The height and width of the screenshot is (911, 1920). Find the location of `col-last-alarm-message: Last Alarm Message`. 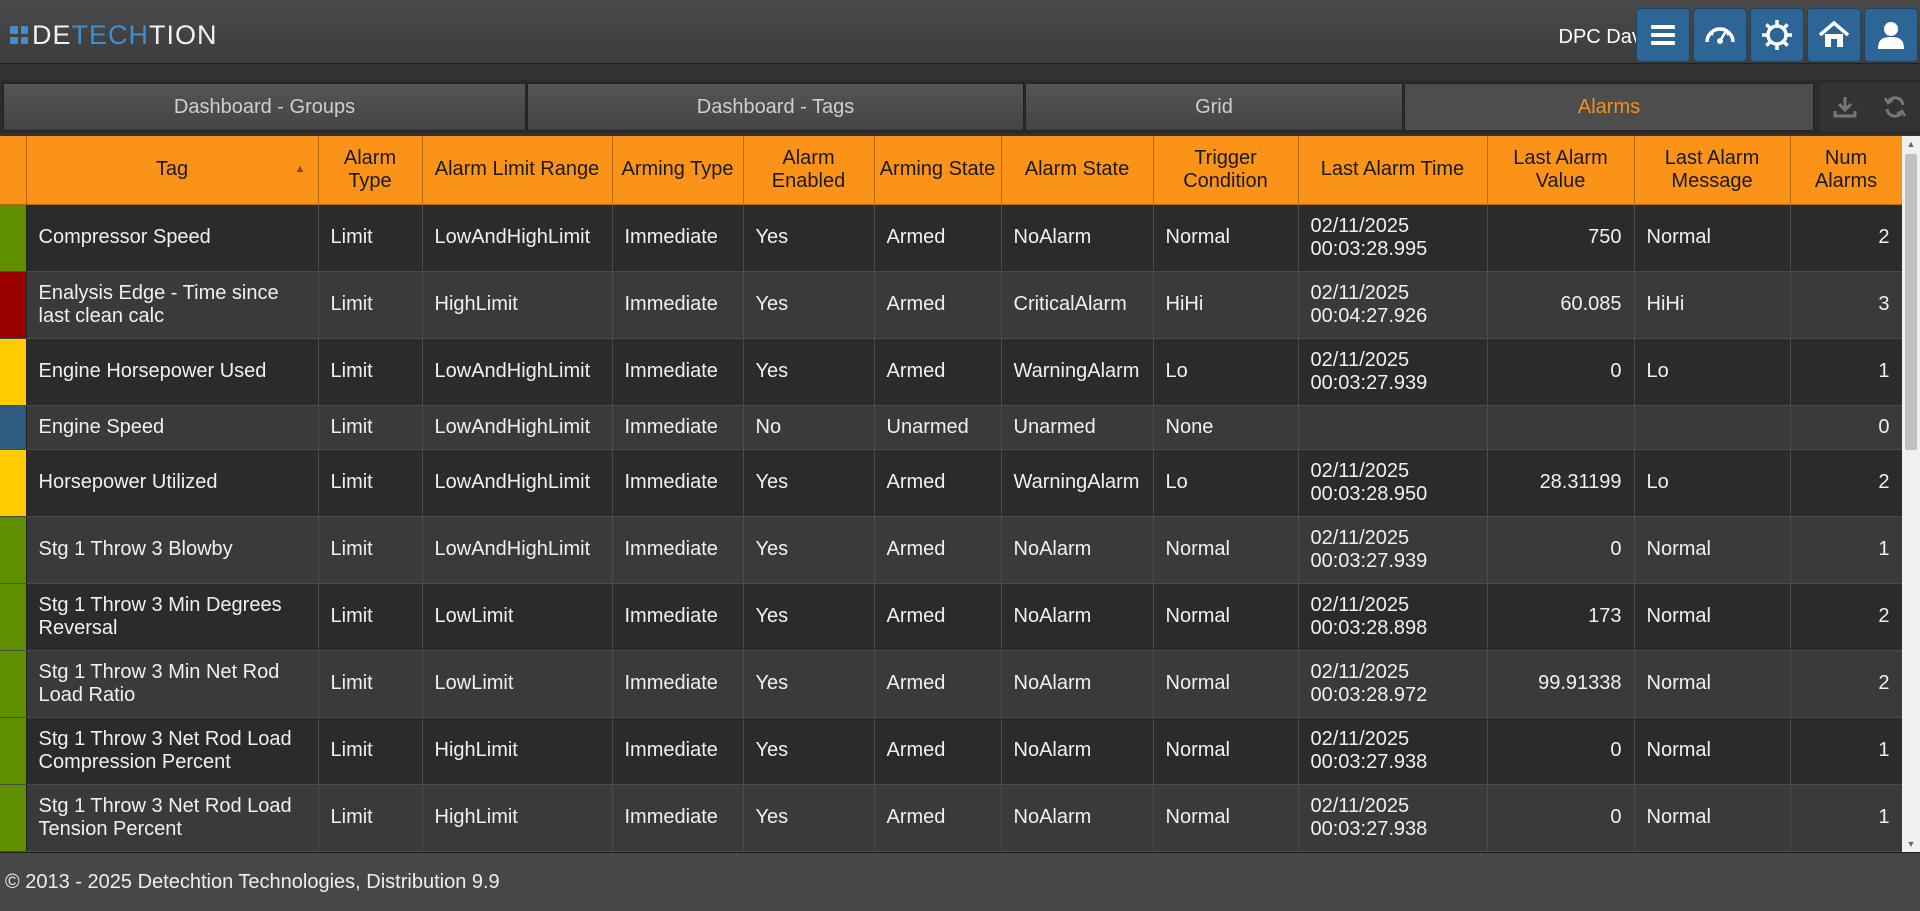

col-last-alarm-message: Last Alarm Message is located at coordinates (1712, 170).